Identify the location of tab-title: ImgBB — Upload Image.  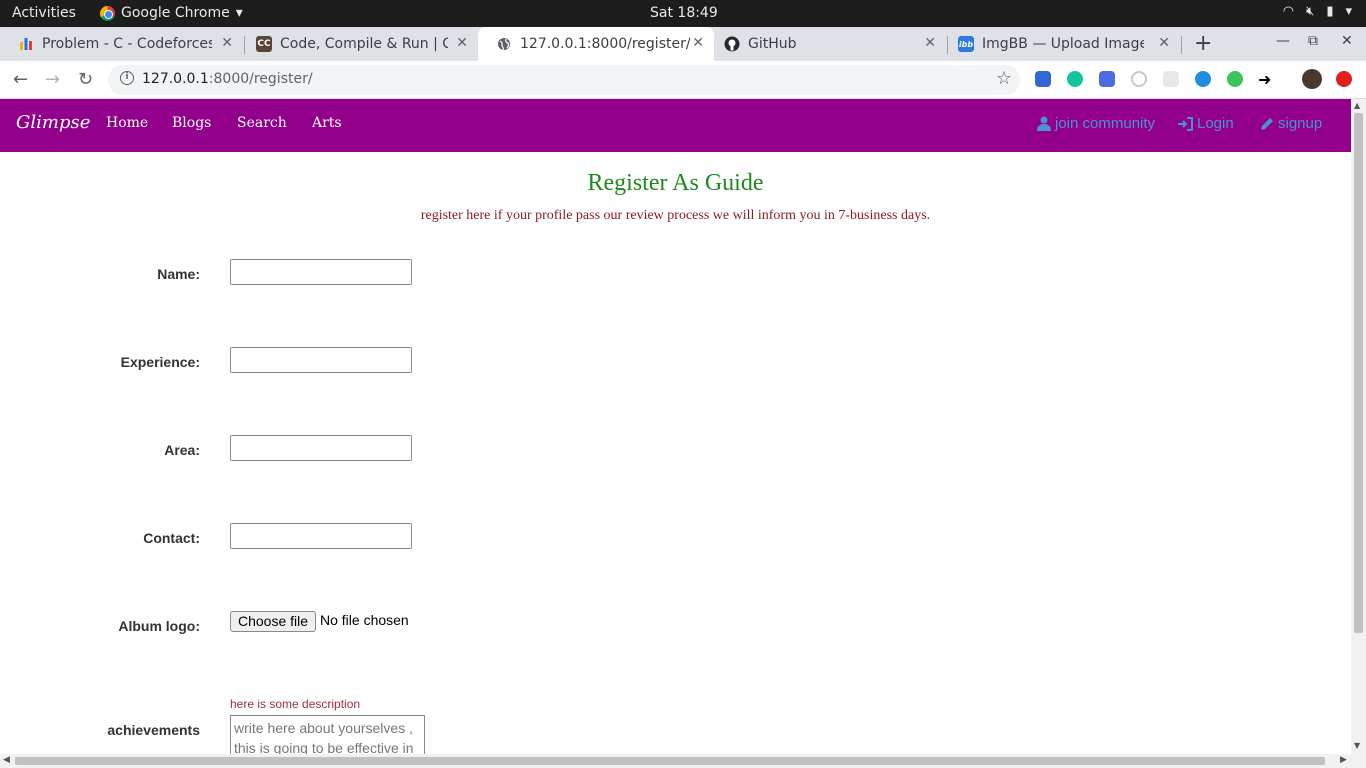
(1063, 44).